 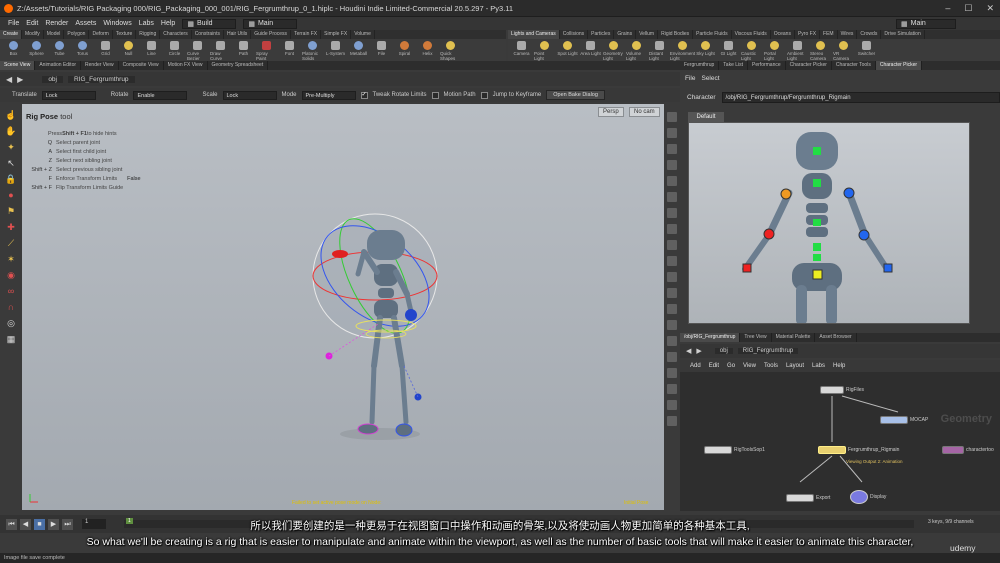 What do you see at coordinates (601, 34) in the screenshot?
I see `shelf-tab-particles: Particles` at bounding box center [601, 34].